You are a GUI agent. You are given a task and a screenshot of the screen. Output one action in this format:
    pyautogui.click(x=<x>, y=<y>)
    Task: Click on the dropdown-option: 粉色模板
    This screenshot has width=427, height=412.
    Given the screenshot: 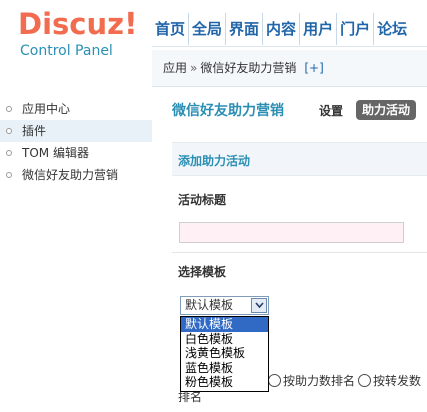 What is the action you would take?
    pyautogui.click(x=224, y=382)
    